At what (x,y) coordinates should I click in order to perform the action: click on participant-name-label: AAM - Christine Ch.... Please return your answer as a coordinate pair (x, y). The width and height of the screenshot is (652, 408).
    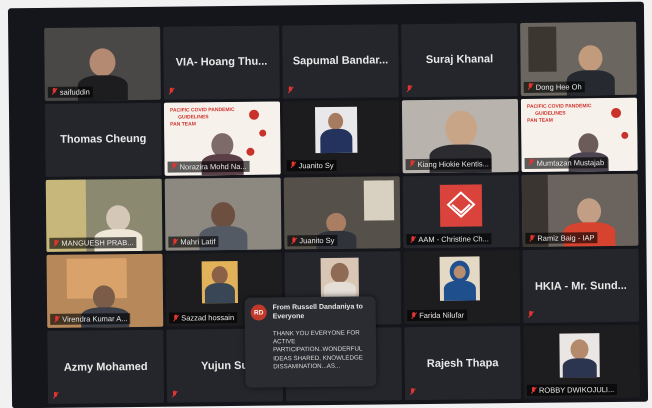
    Looking at the image, I should click on (449, 239).